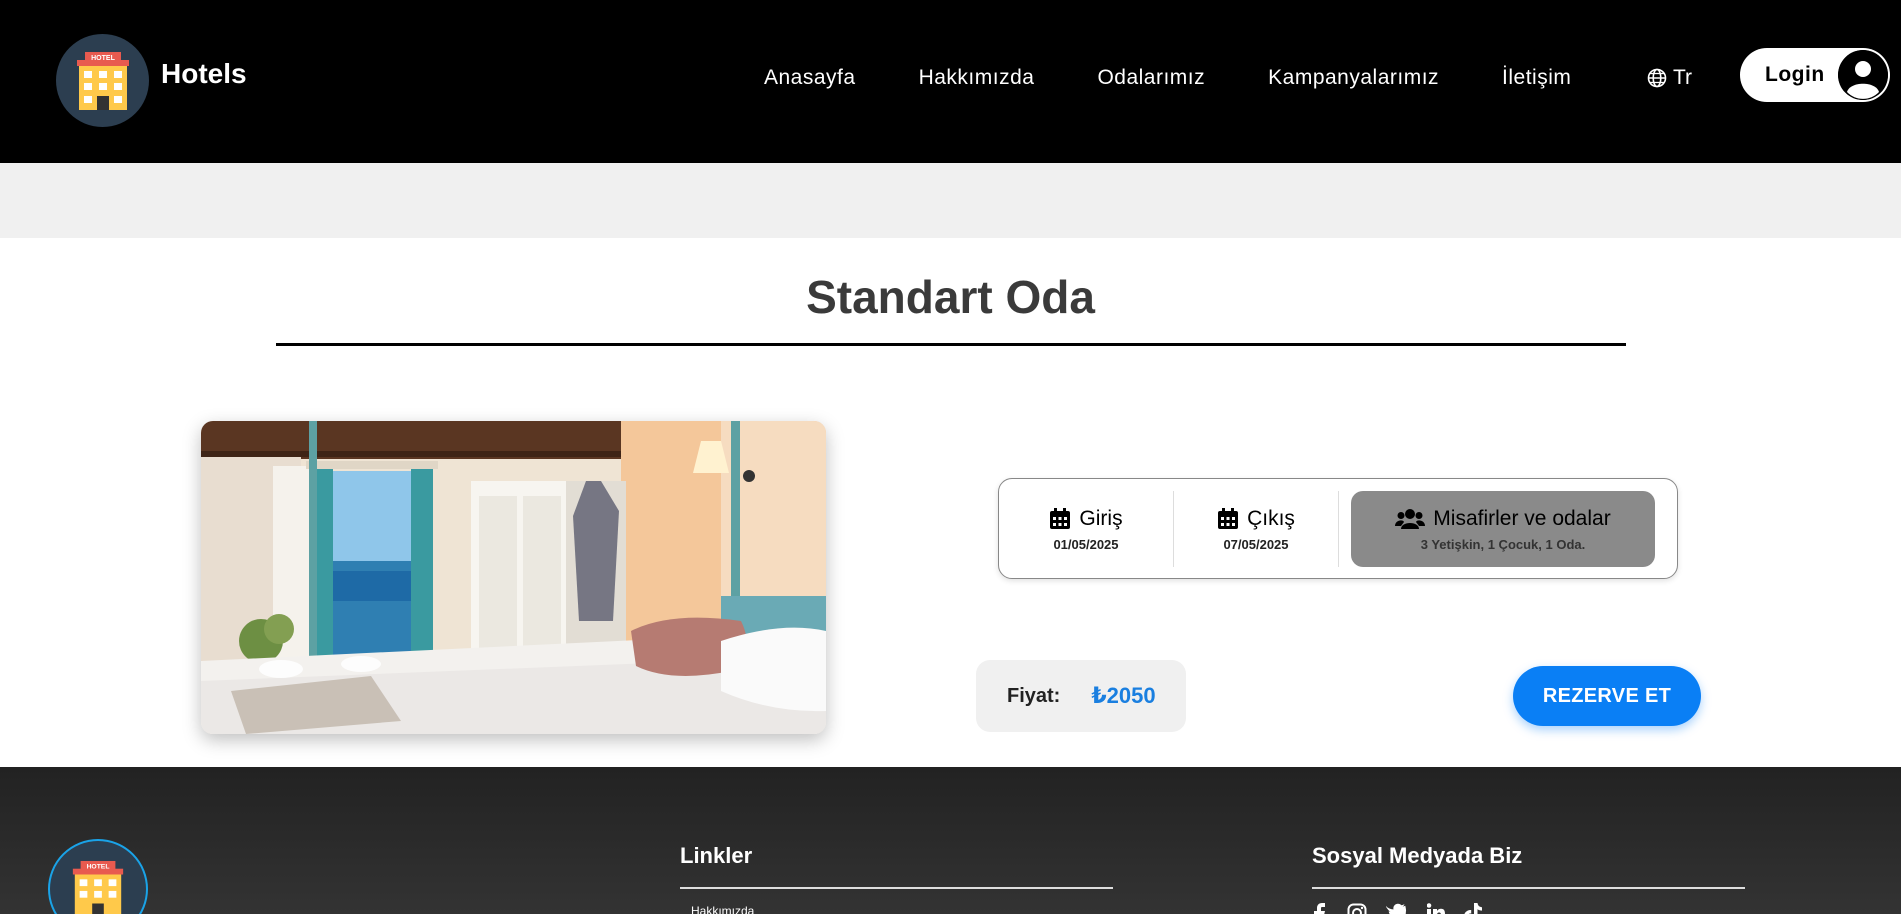 This screenshot has height=914, width=1901. What do you see at coordinates (1123, 695) in the screenshot?
I see `price-value: ₺2050` at bounding box center [1123, 695].